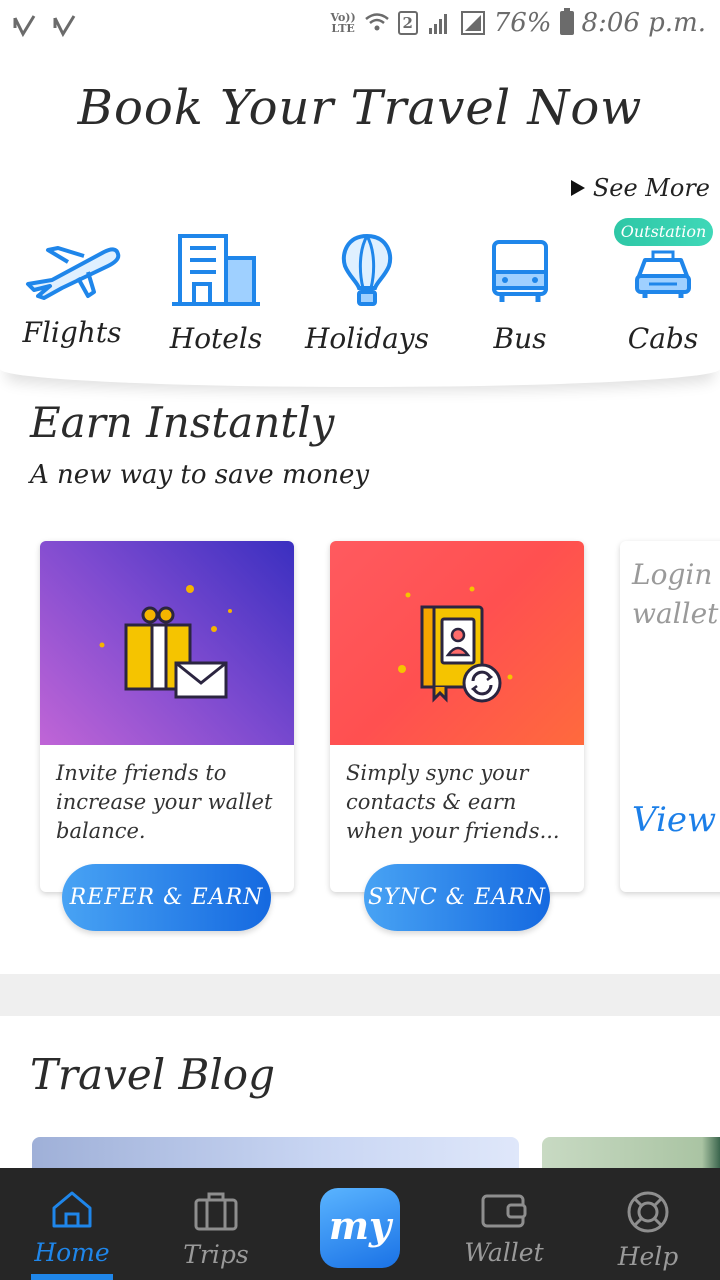 The height and width of the screenshot is (1280, 720). What do you see at coordinates (360, 26) in the screenshot?
I see `status-bar: Vo)) LTE 2 76% 8:06 p.m.` at bounding box center [360, 26].